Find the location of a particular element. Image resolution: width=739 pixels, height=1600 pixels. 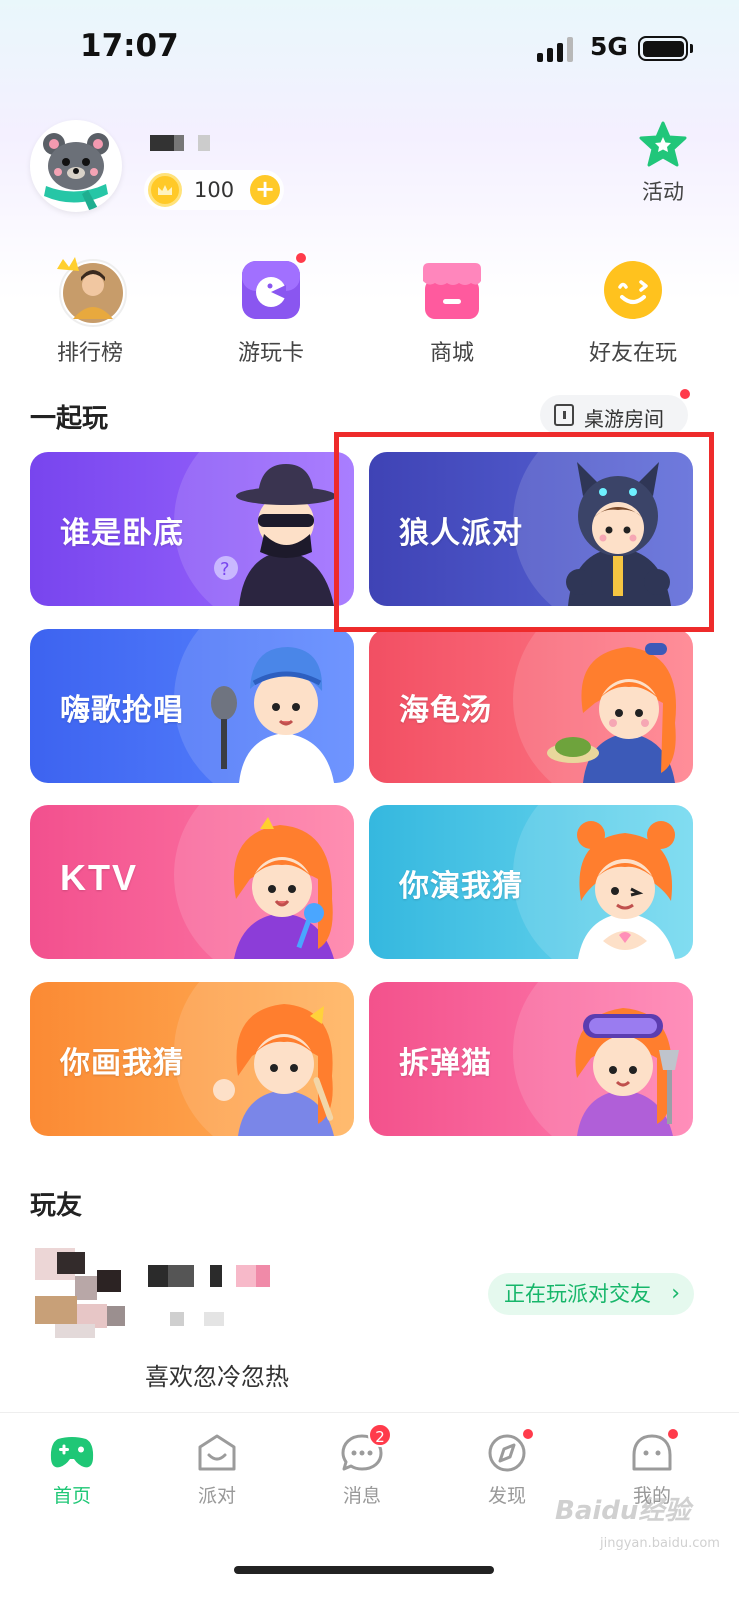

shop-label: 商城 is located at coordinates (451, 353).